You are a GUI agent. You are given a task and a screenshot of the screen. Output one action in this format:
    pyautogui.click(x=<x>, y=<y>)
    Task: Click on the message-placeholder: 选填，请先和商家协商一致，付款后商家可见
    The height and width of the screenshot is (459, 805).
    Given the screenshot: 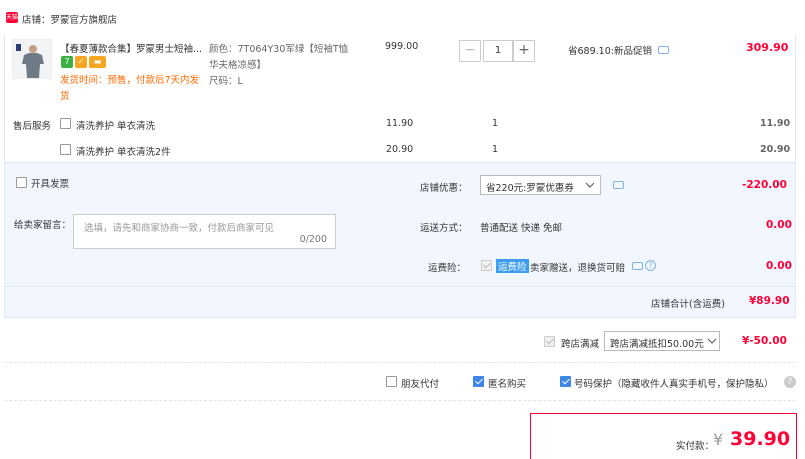 What is the action you would take?
    pyautogui.click(x=179, y=228)
    